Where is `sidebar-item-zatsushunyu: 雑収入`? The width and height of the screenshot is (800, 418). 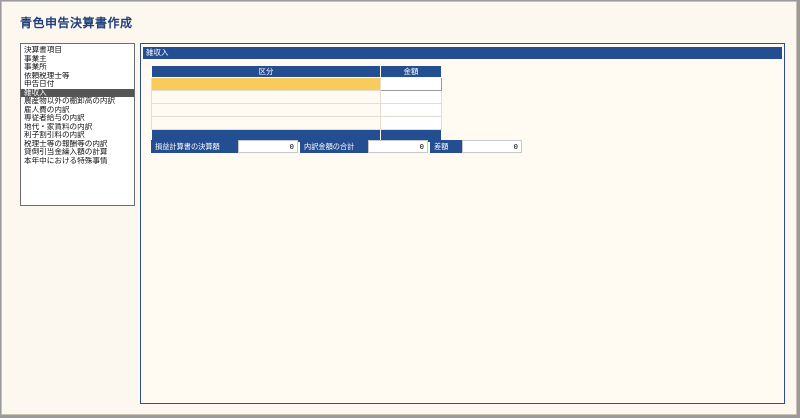
sidebar-item-zatsushunyu: 雑収入 is located at coordinates (77, 92).